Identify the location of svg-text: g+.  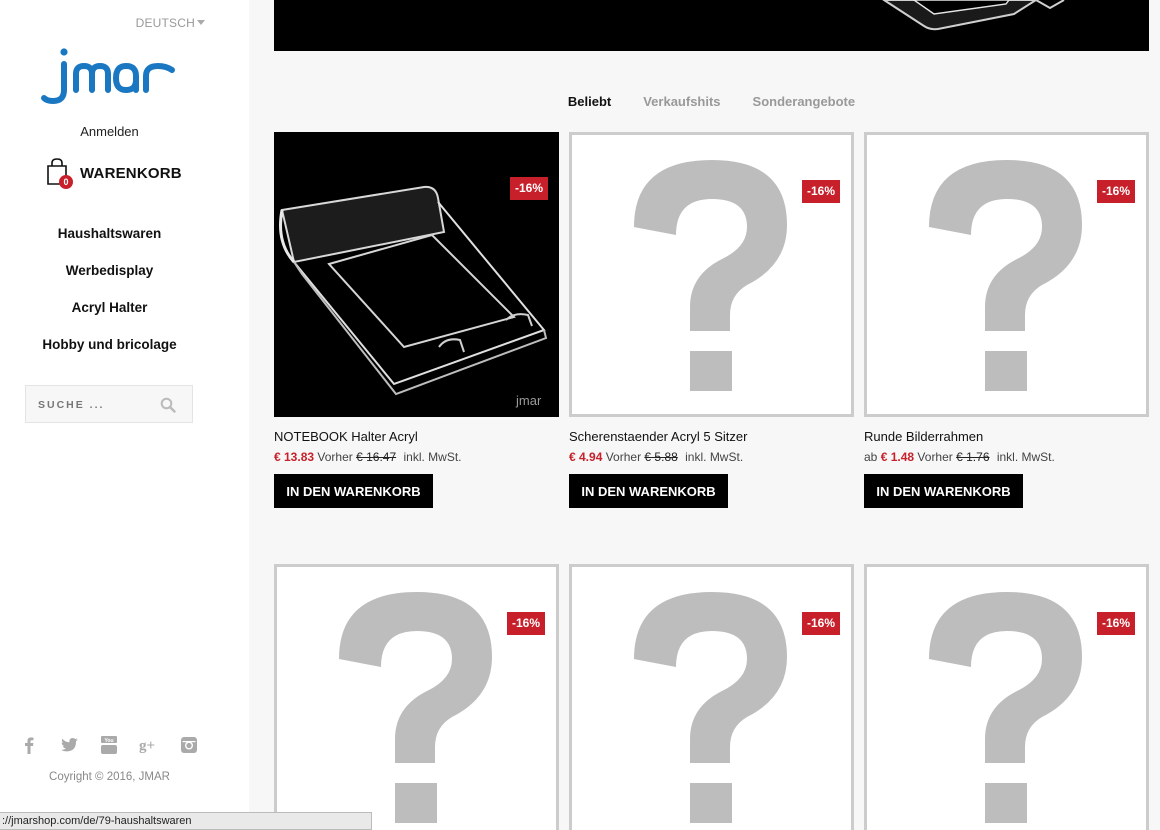
(147, 746).